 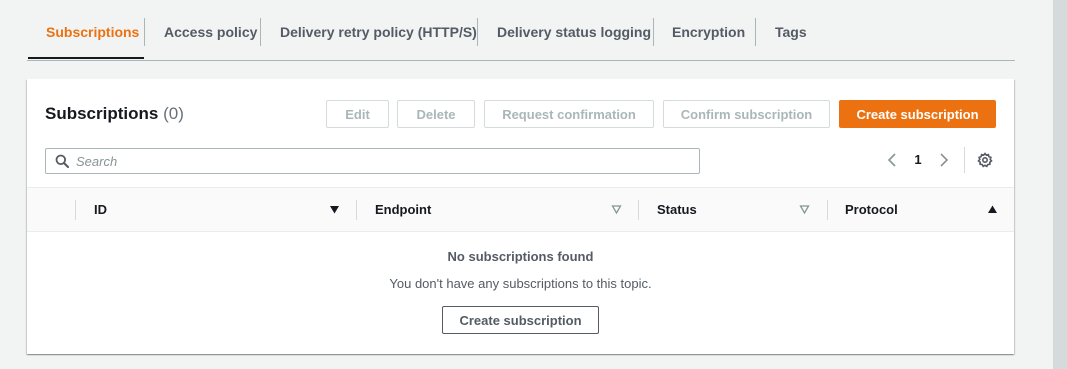 What do you see at coordinates (574, 32) in the screenshot?
I see `tab-delivery-status-logging: Delivery status logging` at bounding box center [574, 32].